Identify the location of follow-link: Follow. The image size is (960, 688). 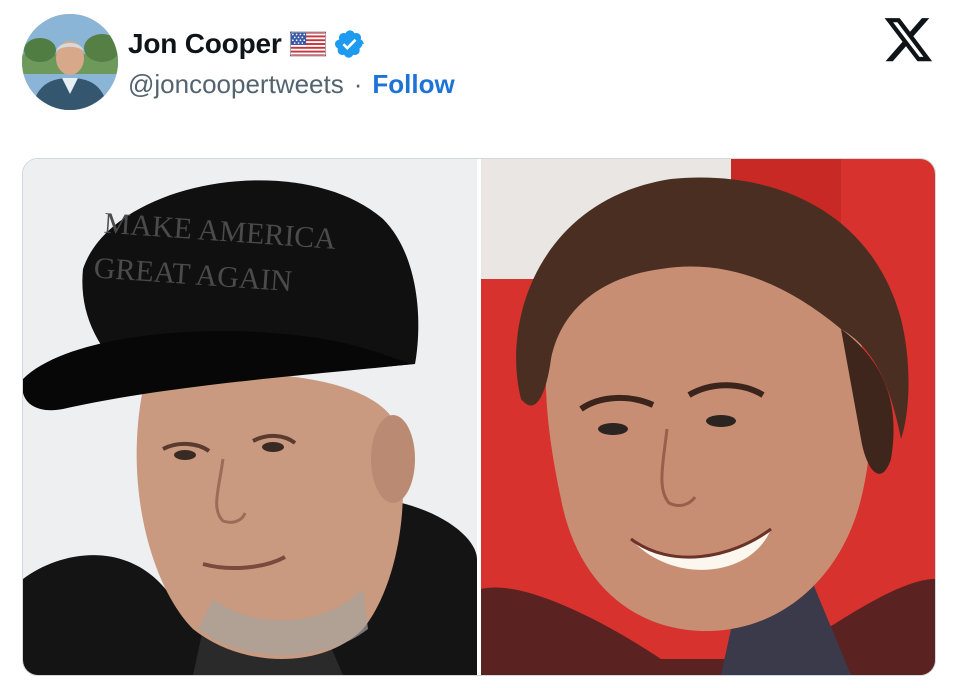
(413, 84).